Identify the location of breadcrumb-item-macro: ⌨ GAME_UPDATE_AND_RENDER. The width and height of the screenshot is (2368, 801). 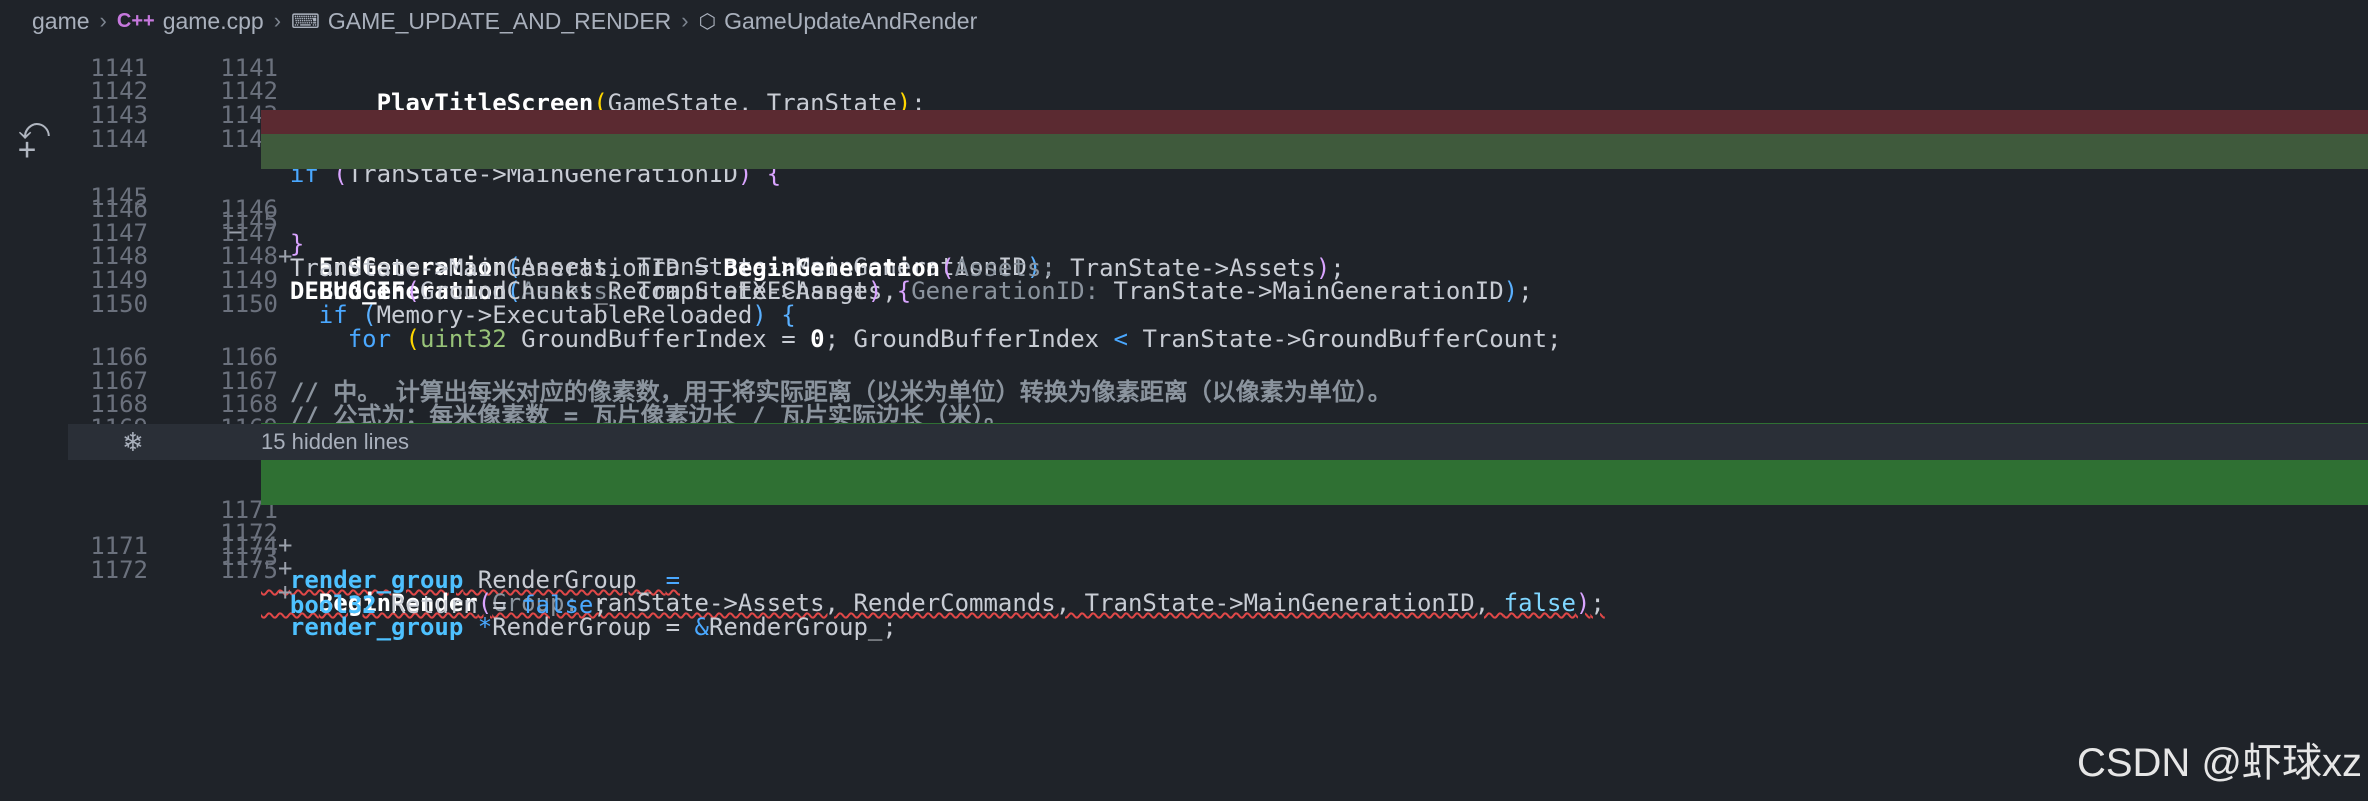
(481, 21).